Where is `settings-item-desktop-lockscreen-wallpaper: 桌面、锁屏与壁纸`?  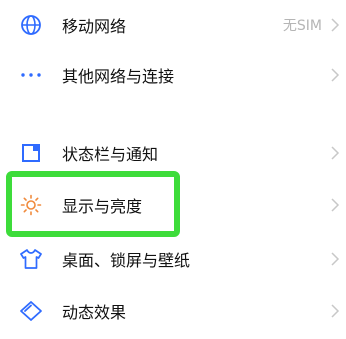
settings-item-desktop-lockscreen-wallpaper: 桌面、锁屏与壁纸 is located at coordinates (173, 259).